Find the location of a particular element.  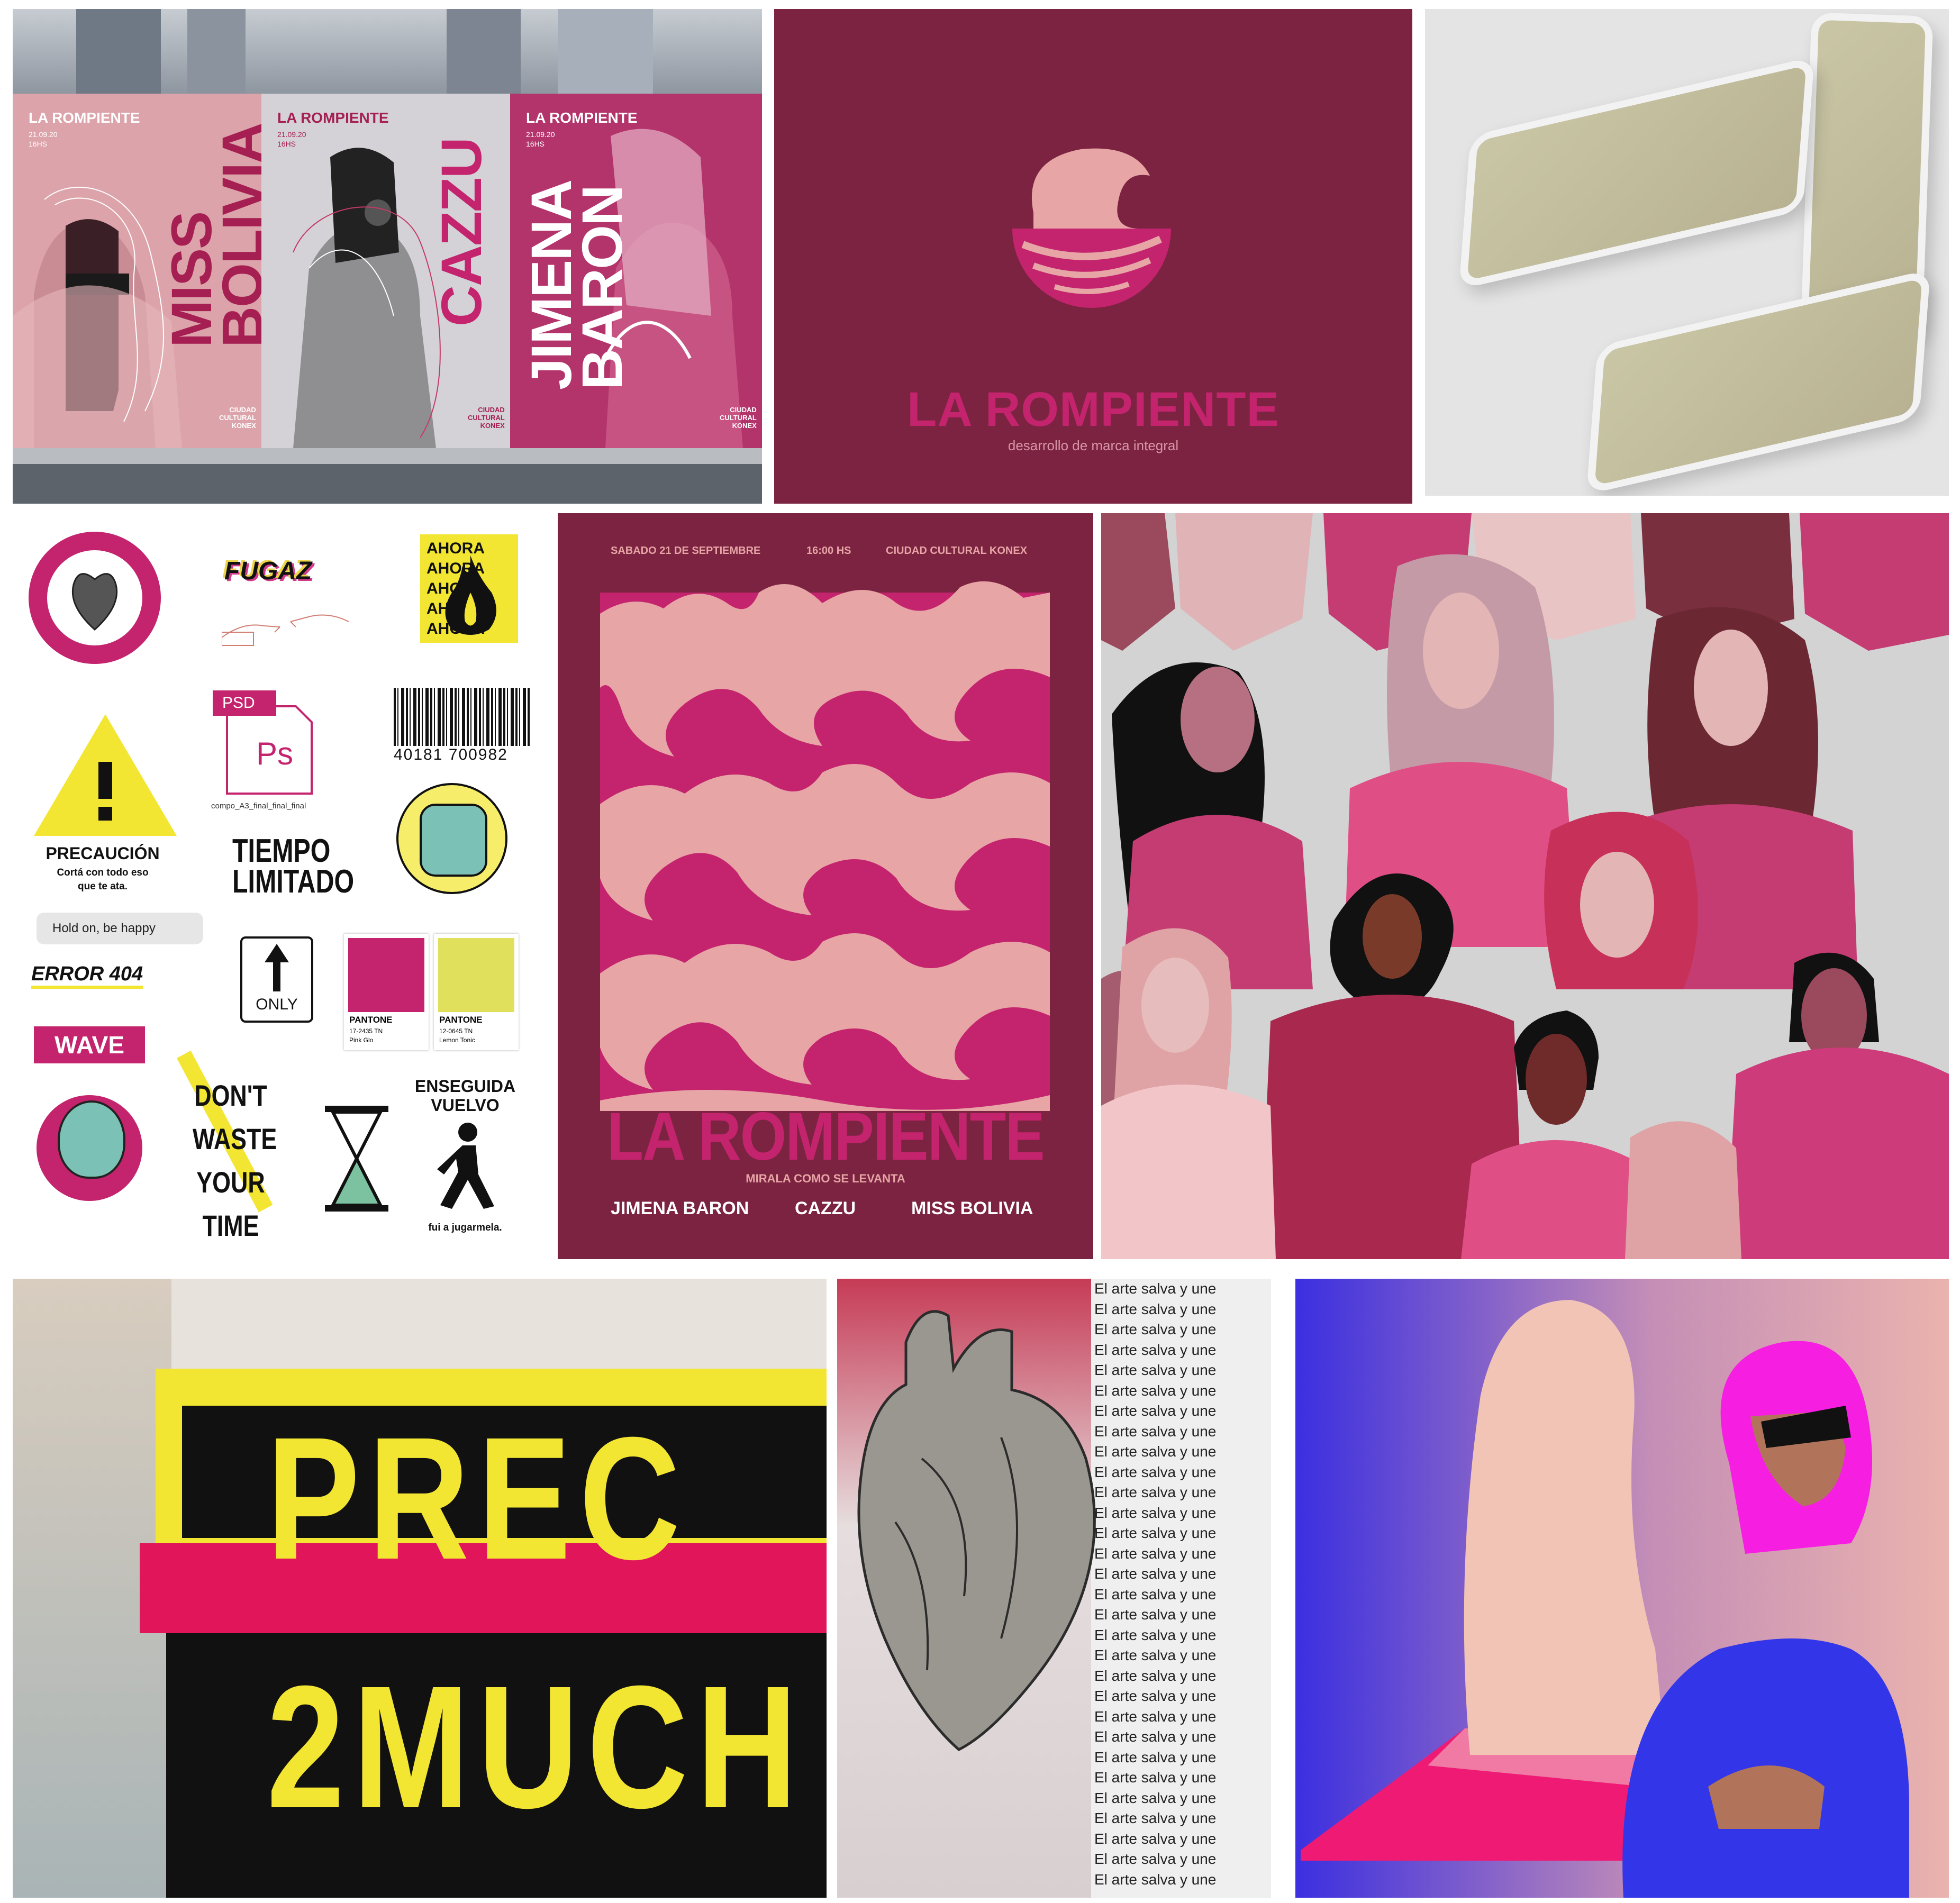

artist-1: JIMENA BARON is located at coordinates (680, 1208).